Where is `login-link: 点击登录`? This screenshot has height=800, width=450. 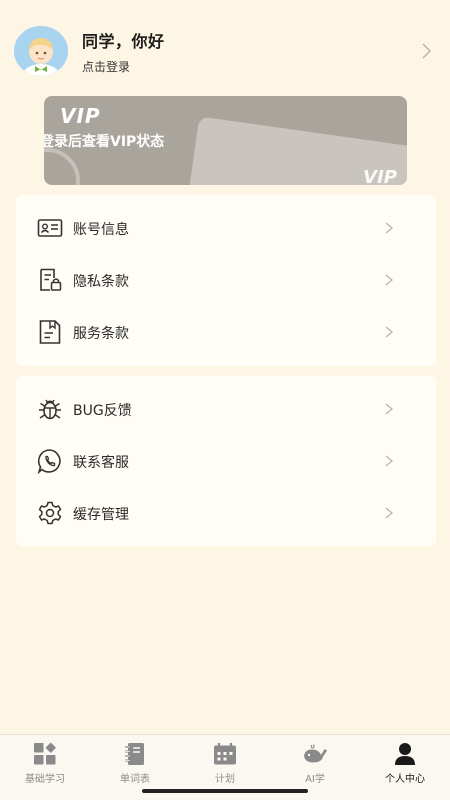 login-link: 点击登录 is located at coordinates (249, 66).